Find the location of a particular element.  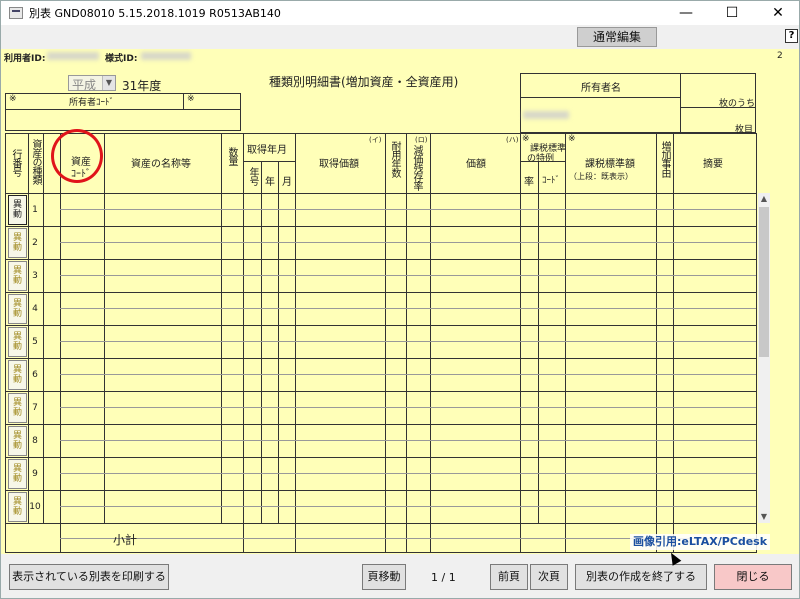

mark-owner-code: ※ is located at coordinates (13, 99).